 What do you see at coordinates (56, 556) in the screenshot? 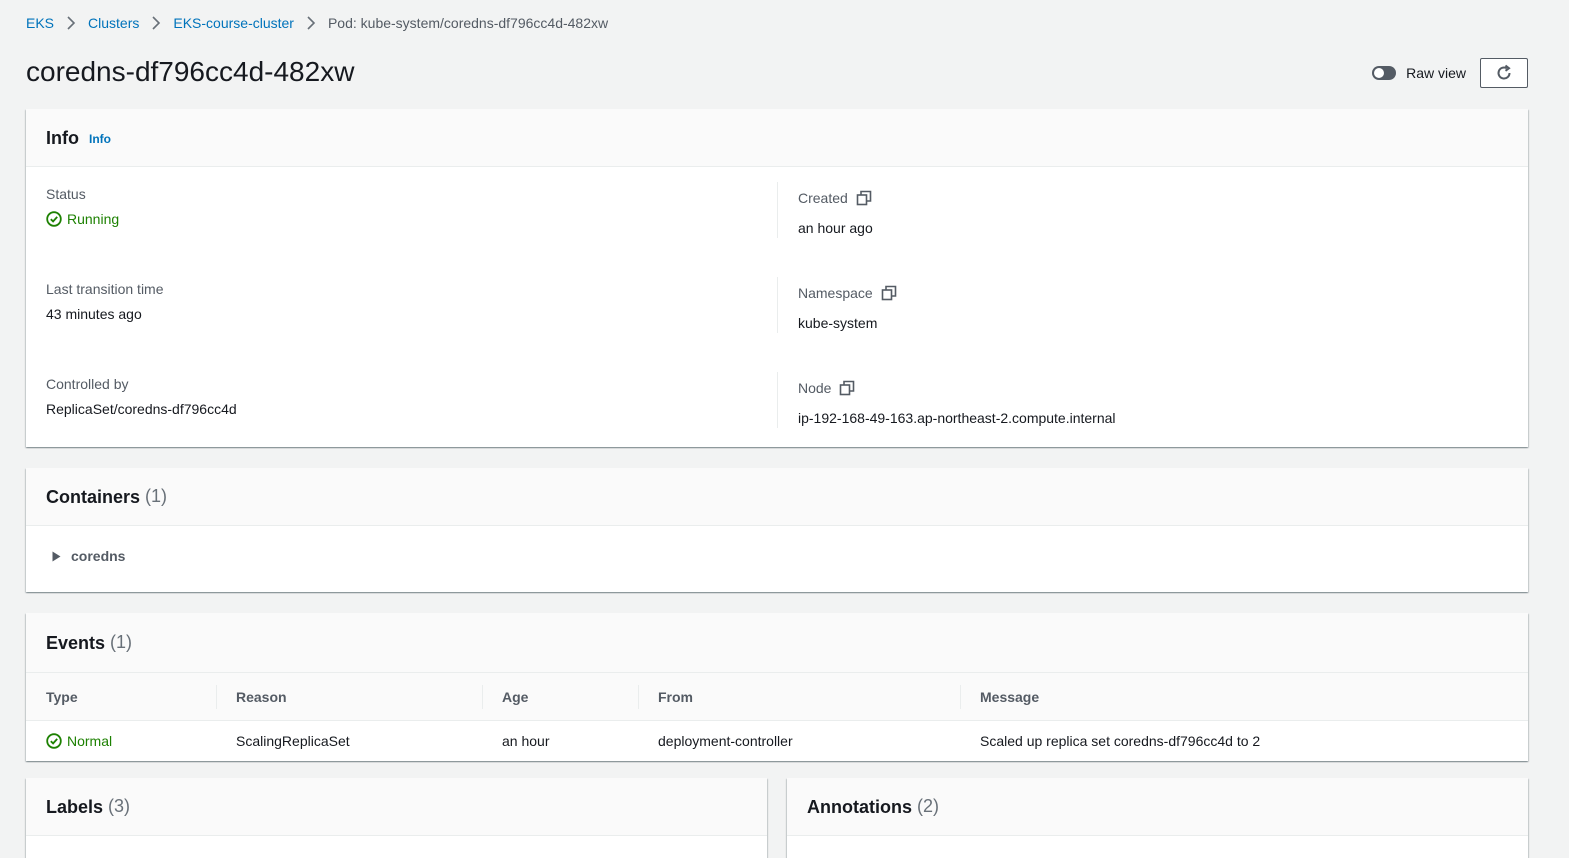
I see `caret-right-icon` at bounding box center [56, 556].